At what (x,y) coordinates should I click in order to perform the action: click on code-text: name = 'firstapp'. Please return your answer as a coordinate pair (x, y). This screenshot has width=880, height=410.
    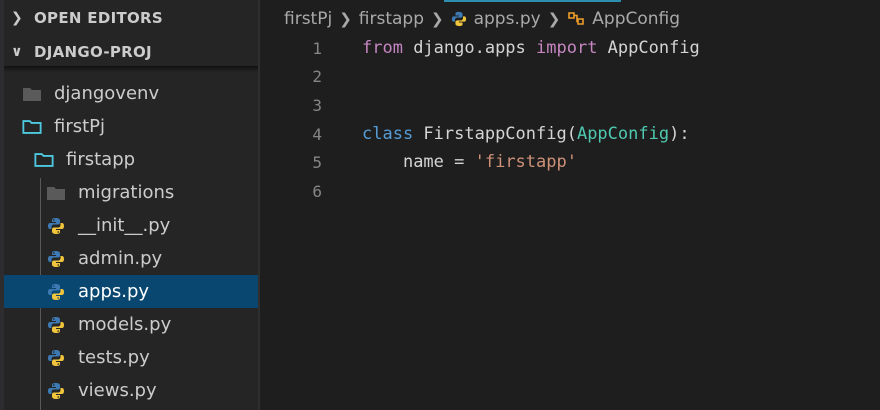
    Looking at the image, I should click on (469, 162).